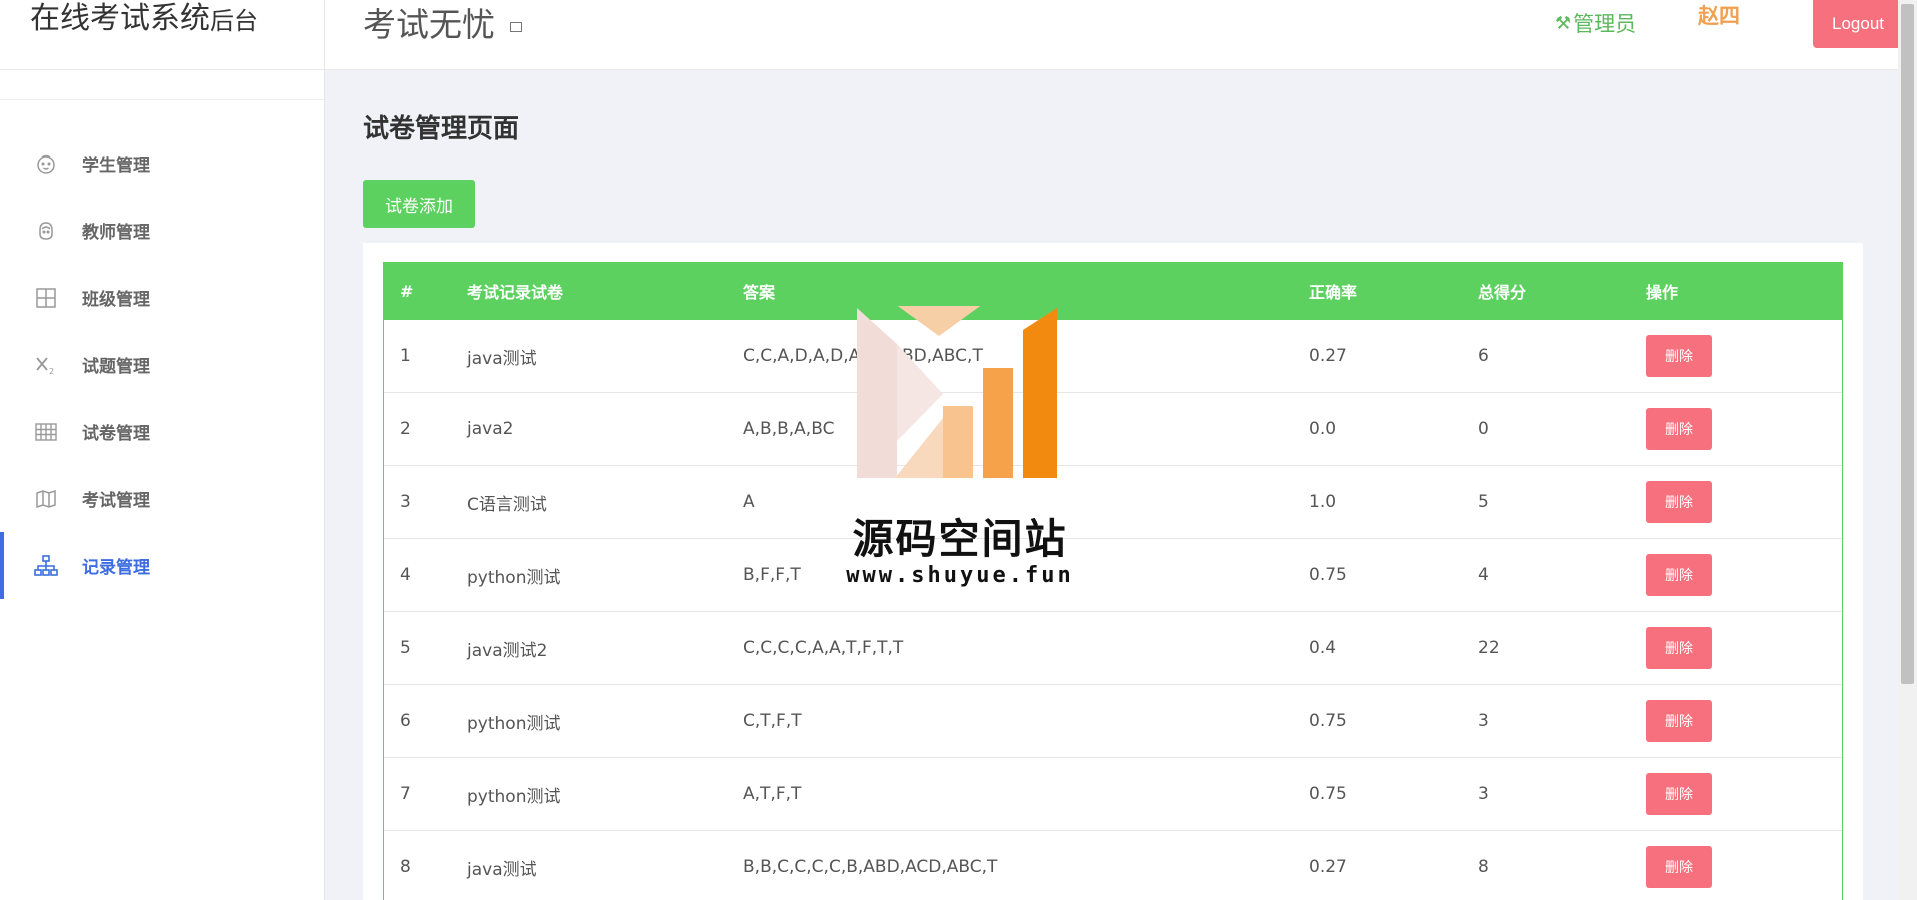 The height and width of the screenshot is (900, 1917). I want to click on cell-index: 4, so click(405, 575).